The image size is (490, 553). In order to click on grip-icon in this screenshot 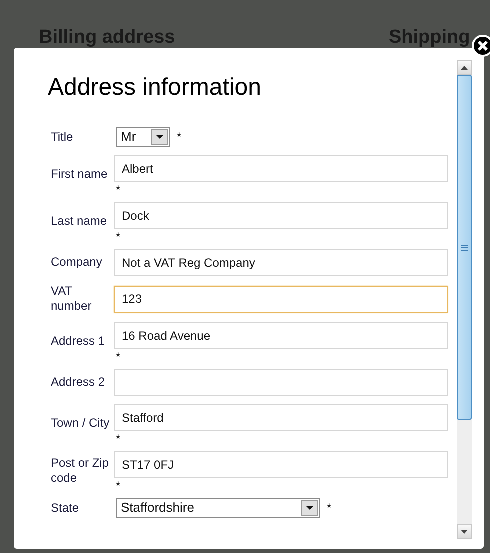, I will do `click(464, 247)`.